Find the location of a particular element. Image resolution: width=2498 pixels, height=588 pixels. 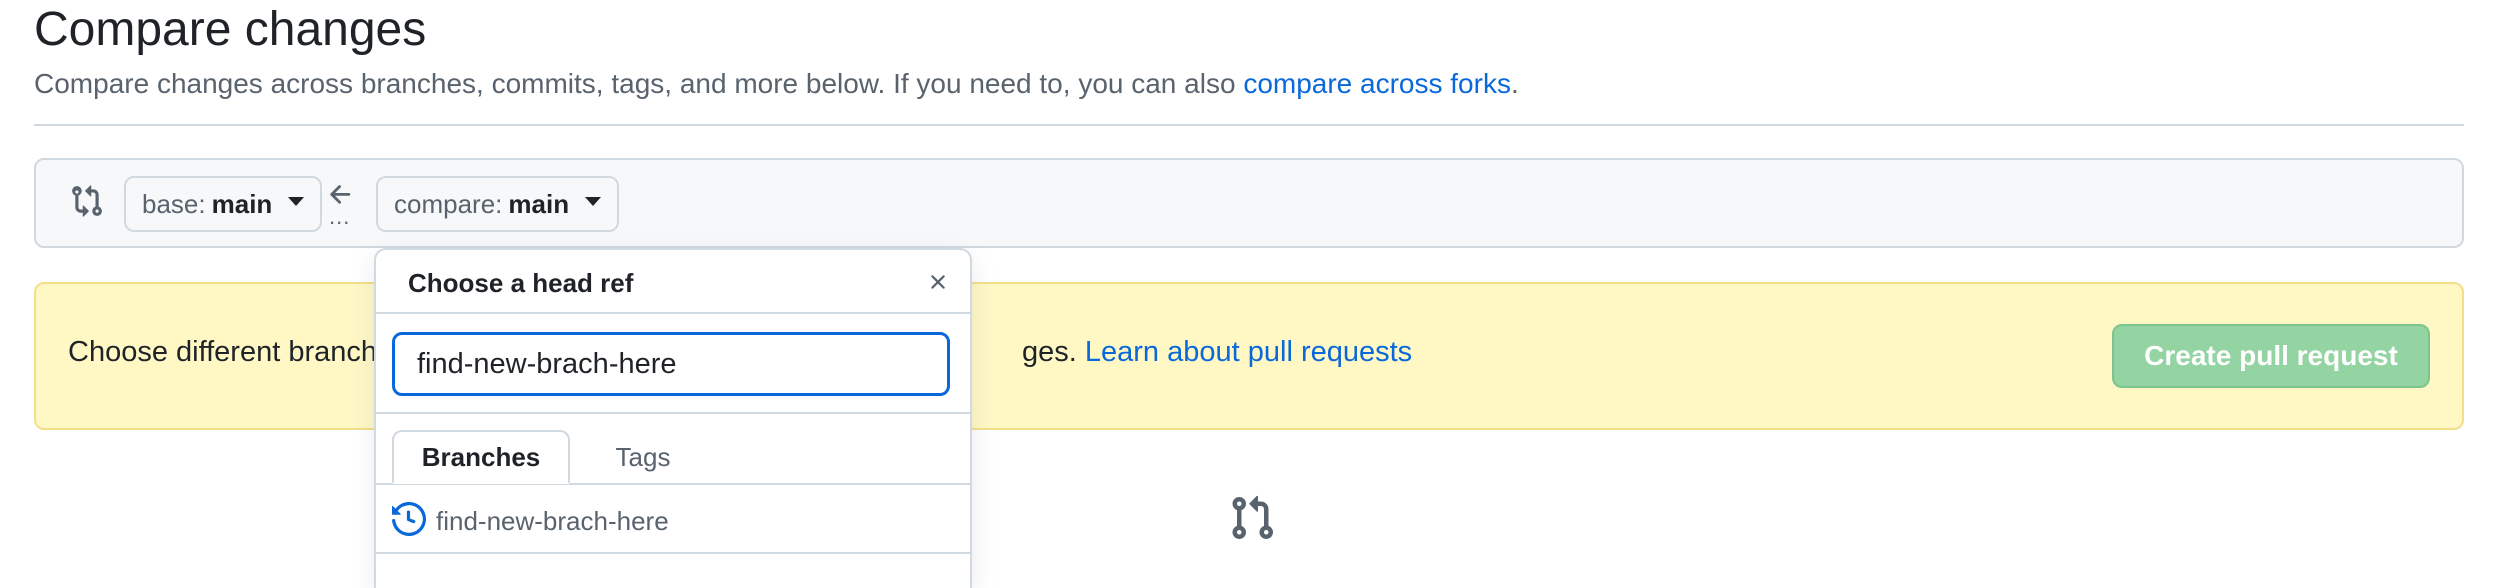

tab-branches: Branches is located at coordinates (481, 457).